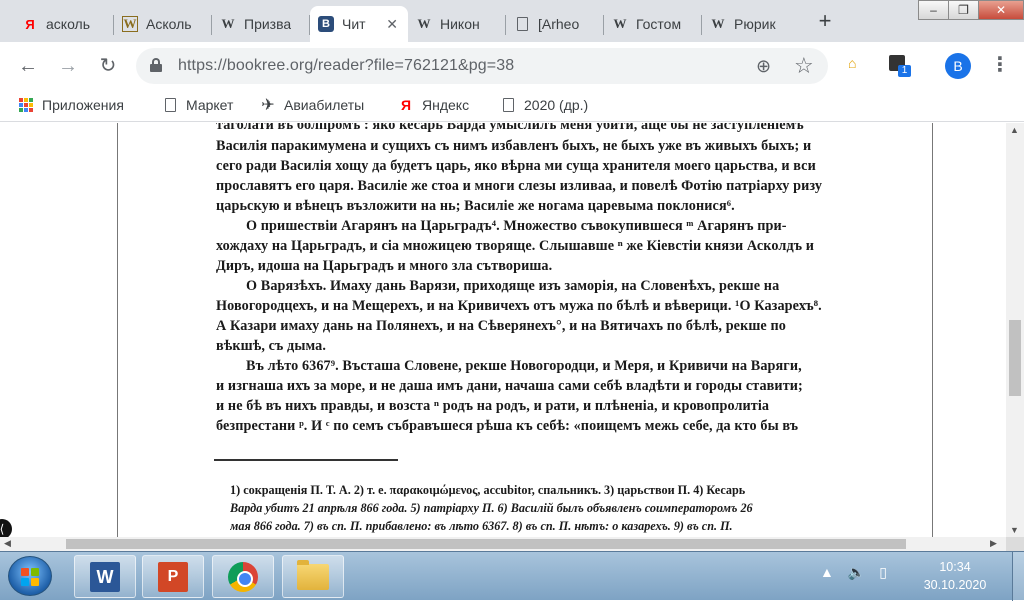 The image size is (1024, 601). I want to click on taskbar-chrome, so click(243, 576).